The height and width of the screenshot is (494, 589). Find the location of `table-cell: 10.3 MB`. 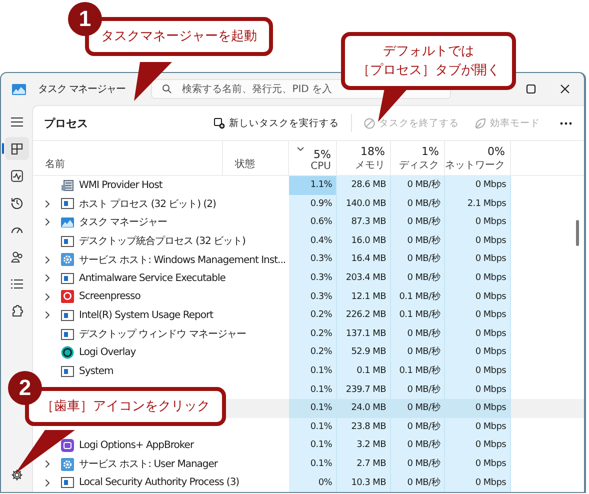

table-cell: 10.3 MB is located at coordinates (364, 483).